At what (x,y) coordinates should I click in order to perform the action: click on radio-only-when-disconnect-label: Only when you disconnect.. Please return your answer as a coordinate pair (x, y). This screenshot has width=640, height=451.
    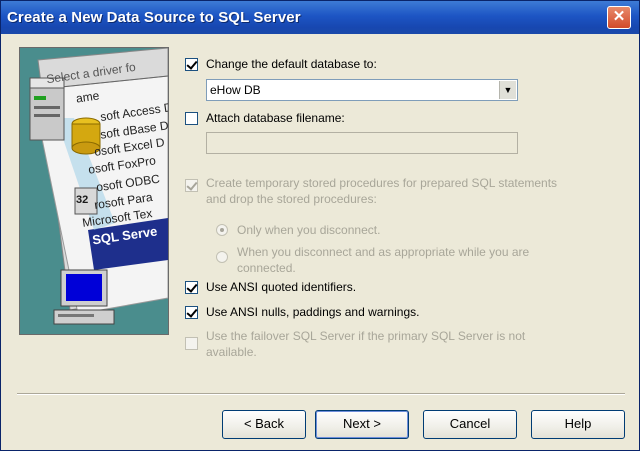
    Looking at the image, I should click on (309, 230).